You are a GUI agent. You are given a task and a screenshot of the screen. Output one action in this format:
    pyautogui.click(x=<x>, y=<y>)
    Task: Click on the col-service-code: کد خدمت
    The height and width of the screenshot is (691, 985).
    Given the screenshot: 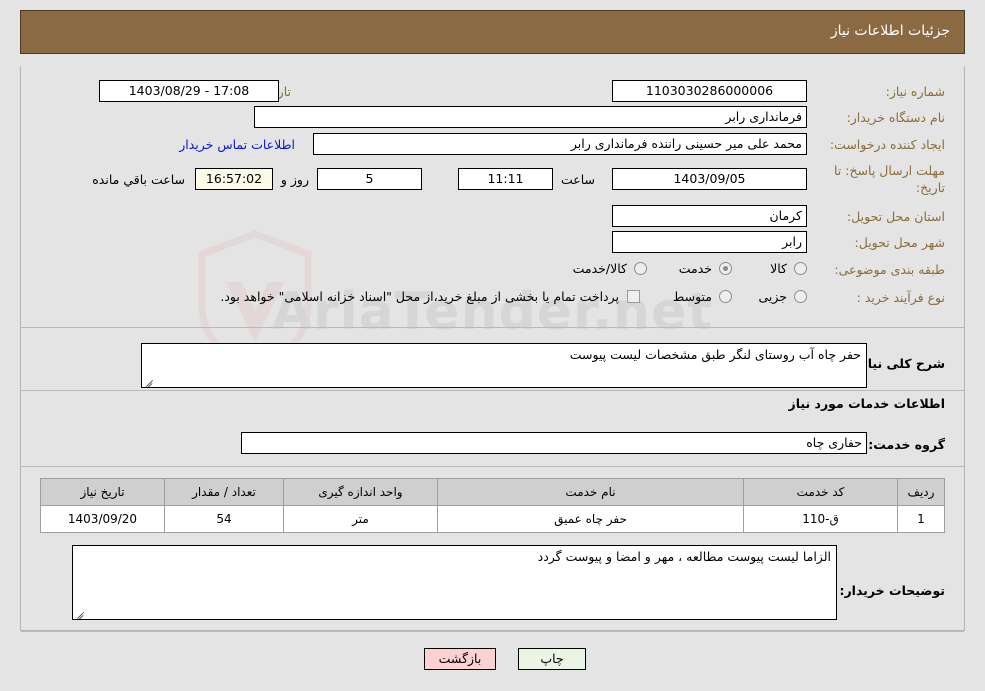 What is the action you would take?
    pyautogui.click(x=820, y=492)
    